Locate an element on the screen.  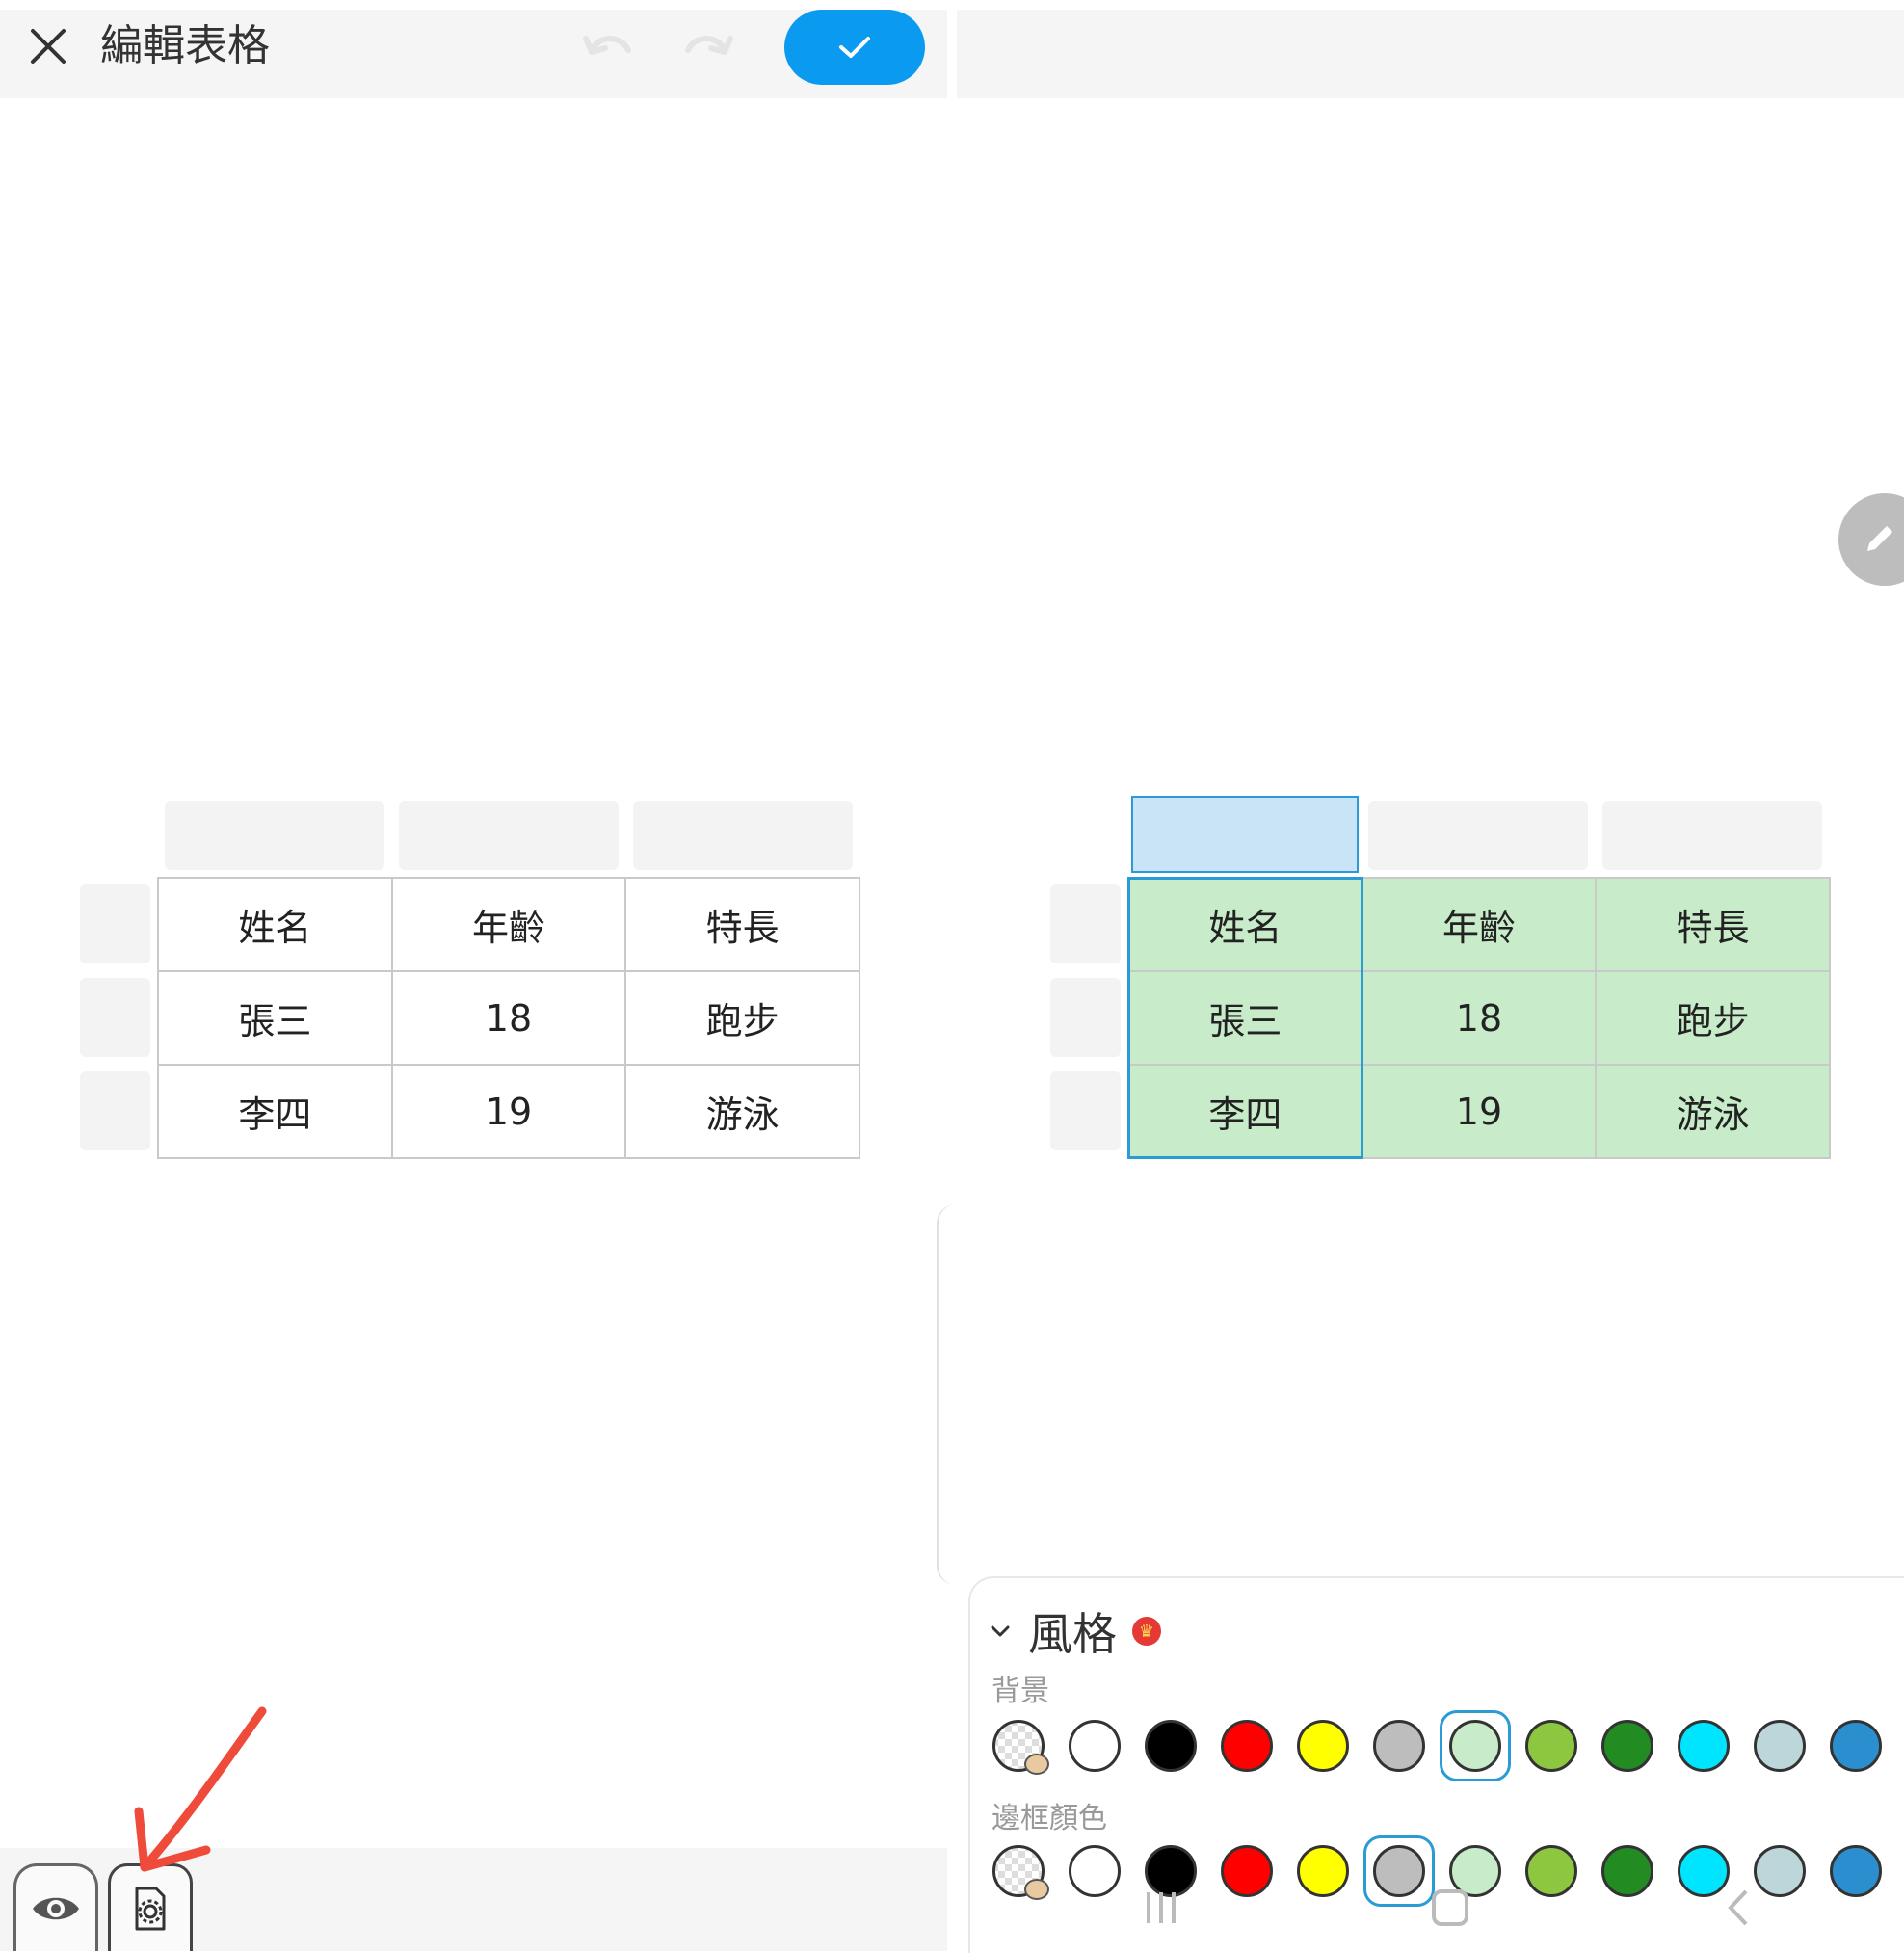
gear-document-icon is located at coordinates (151, 1909).